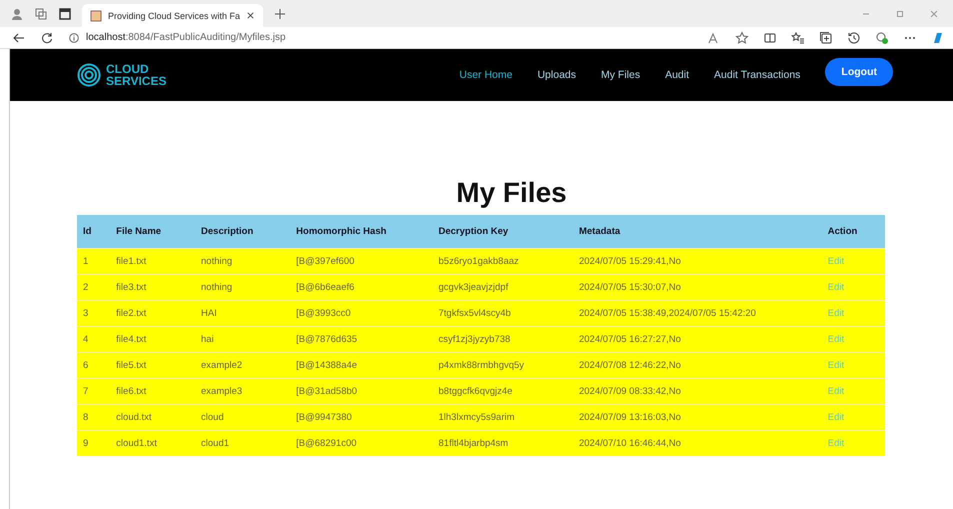 This screenshot has width=953, height=509. Describe the element at coordinates (826, 37) in the screenshot. I see `collections-icon` at that location.